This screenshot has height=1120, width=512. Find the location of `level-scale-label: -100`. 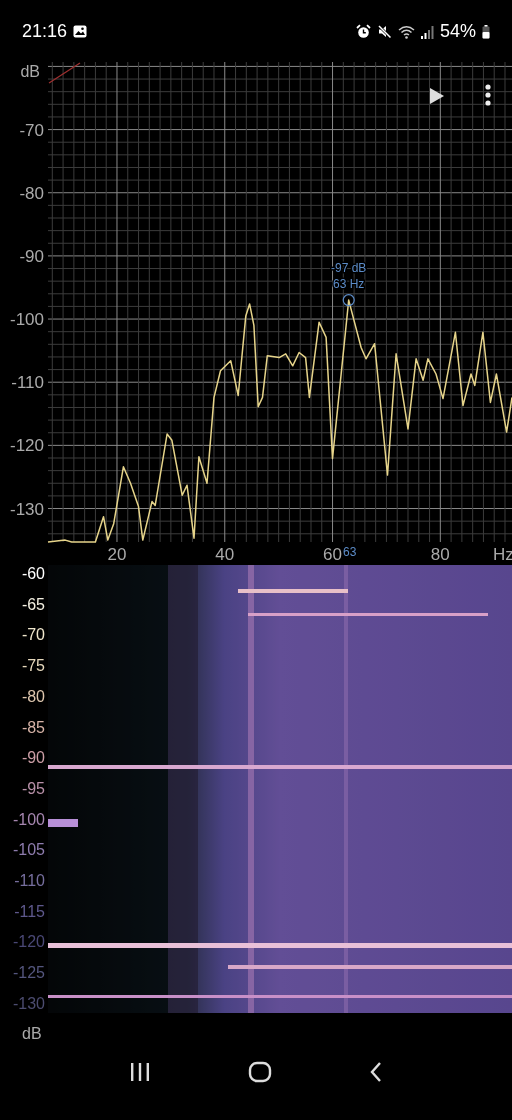

level-scale-label: -100 is located at coordinates (28, 819).